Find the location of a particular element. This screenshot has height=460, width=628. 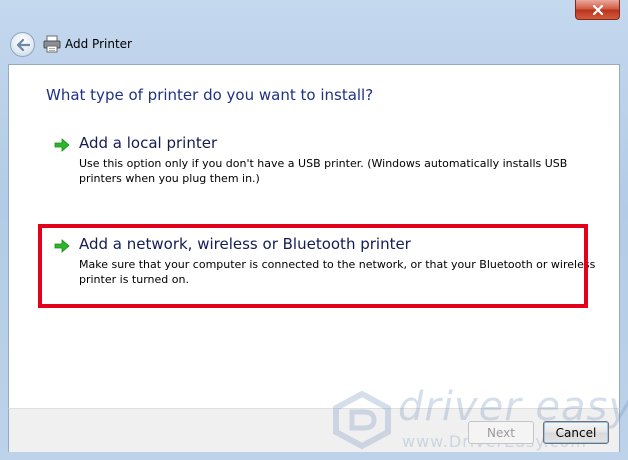

window-title: Add Printer is located at coordinates (98, 44).